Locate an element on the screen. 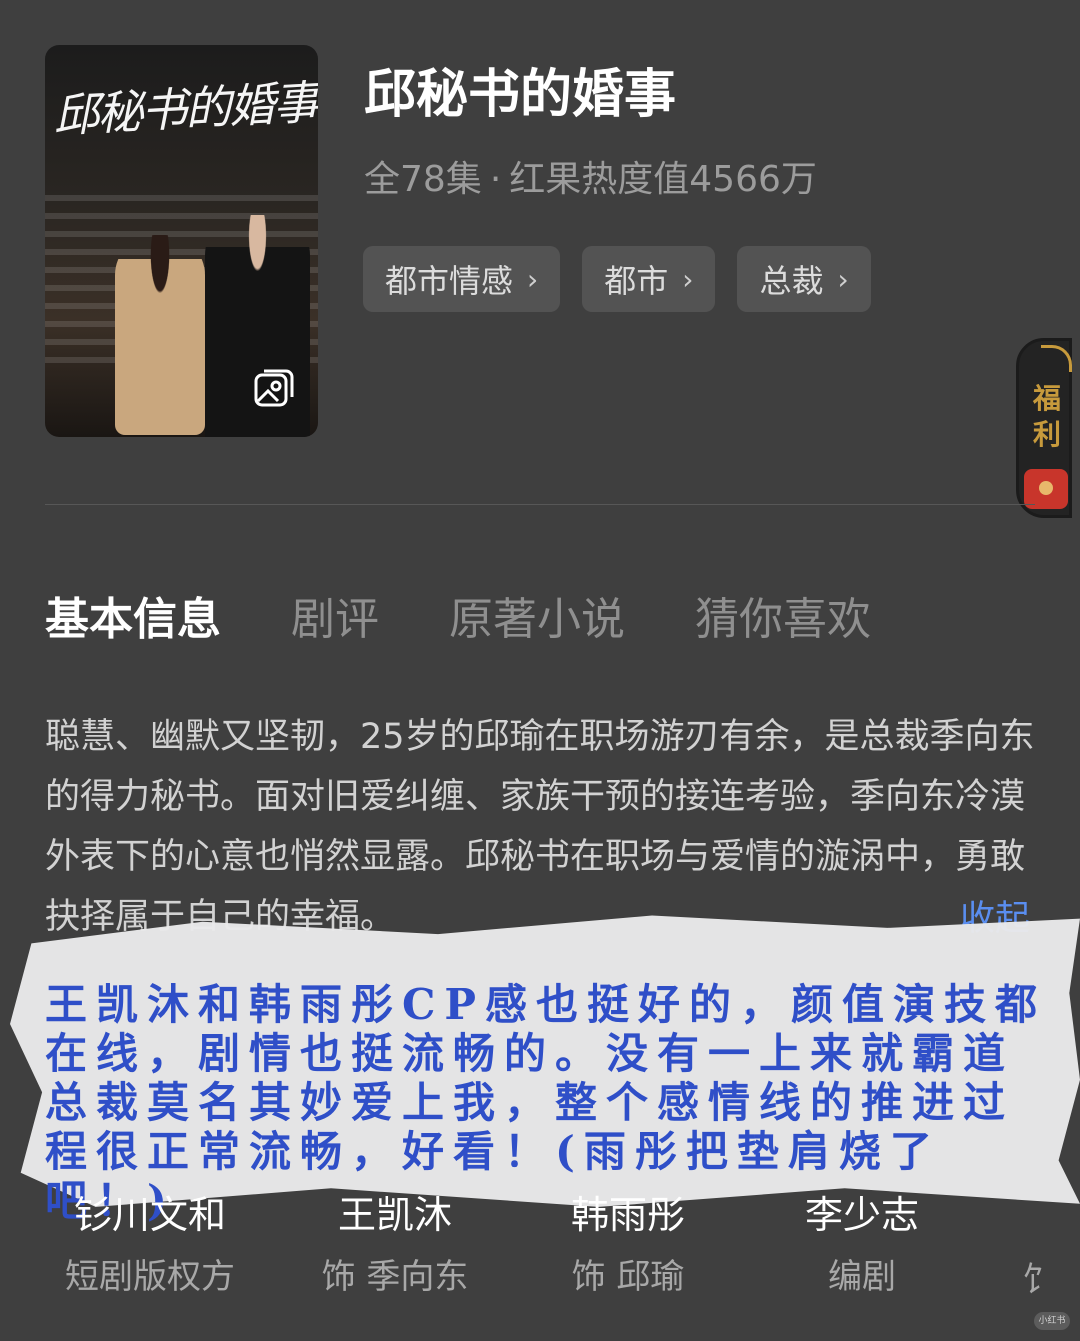 This screenshot has width=1080, height=1341. section-divider is located at coordinates (540, 504).